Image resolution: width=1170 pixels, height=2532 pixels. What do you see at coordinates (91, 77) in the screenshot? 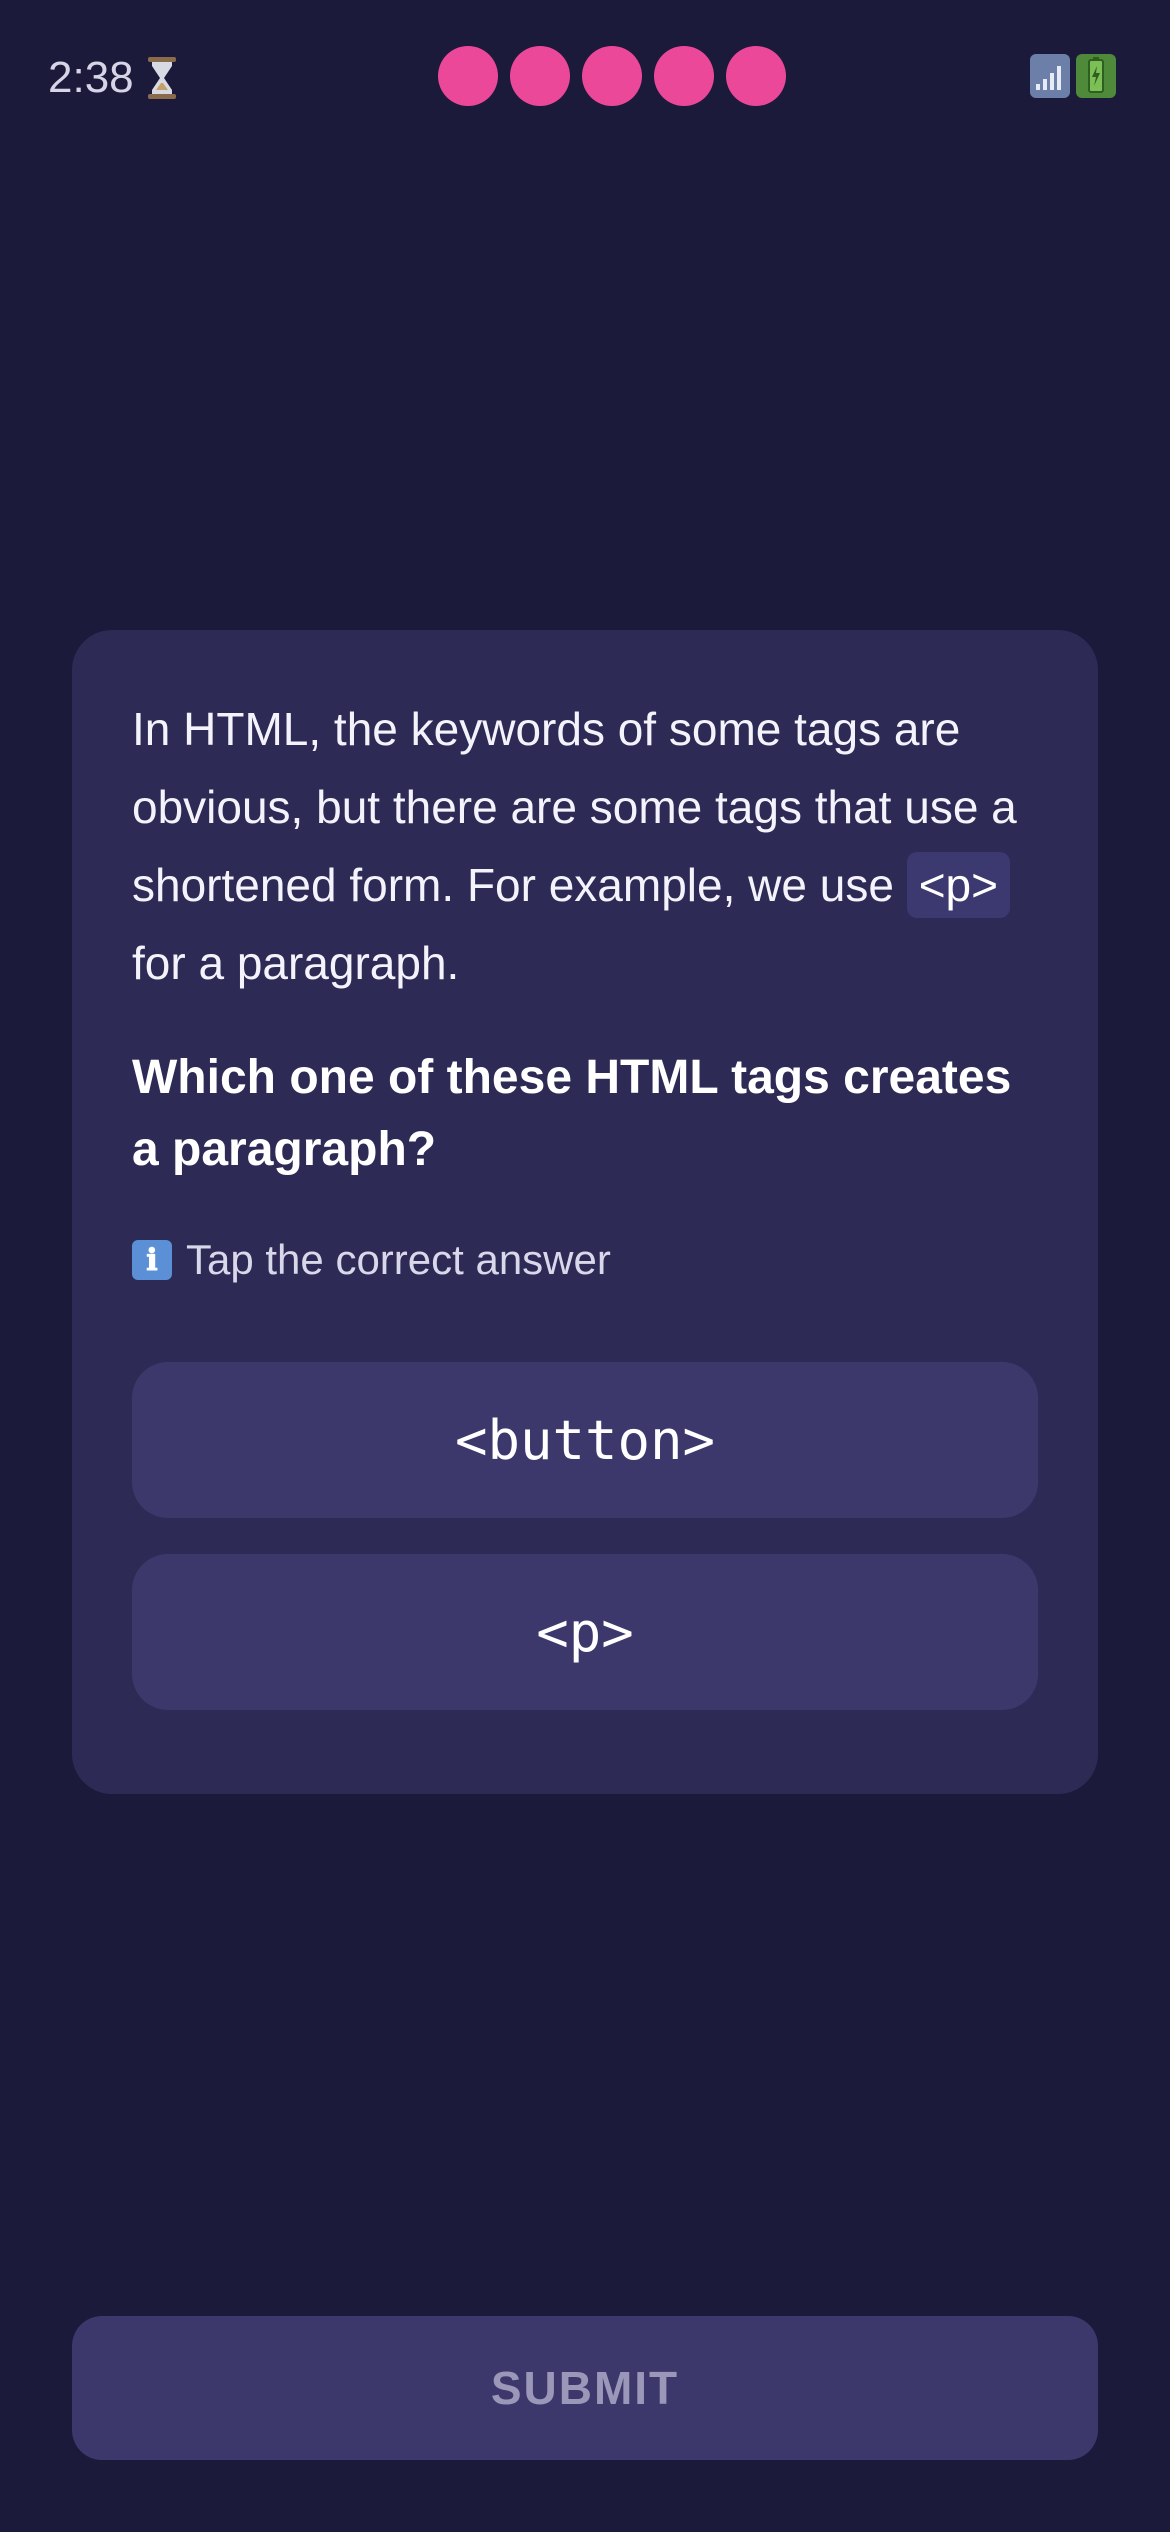
I see `status-time: 2:38` at bounding box center [91, 77].